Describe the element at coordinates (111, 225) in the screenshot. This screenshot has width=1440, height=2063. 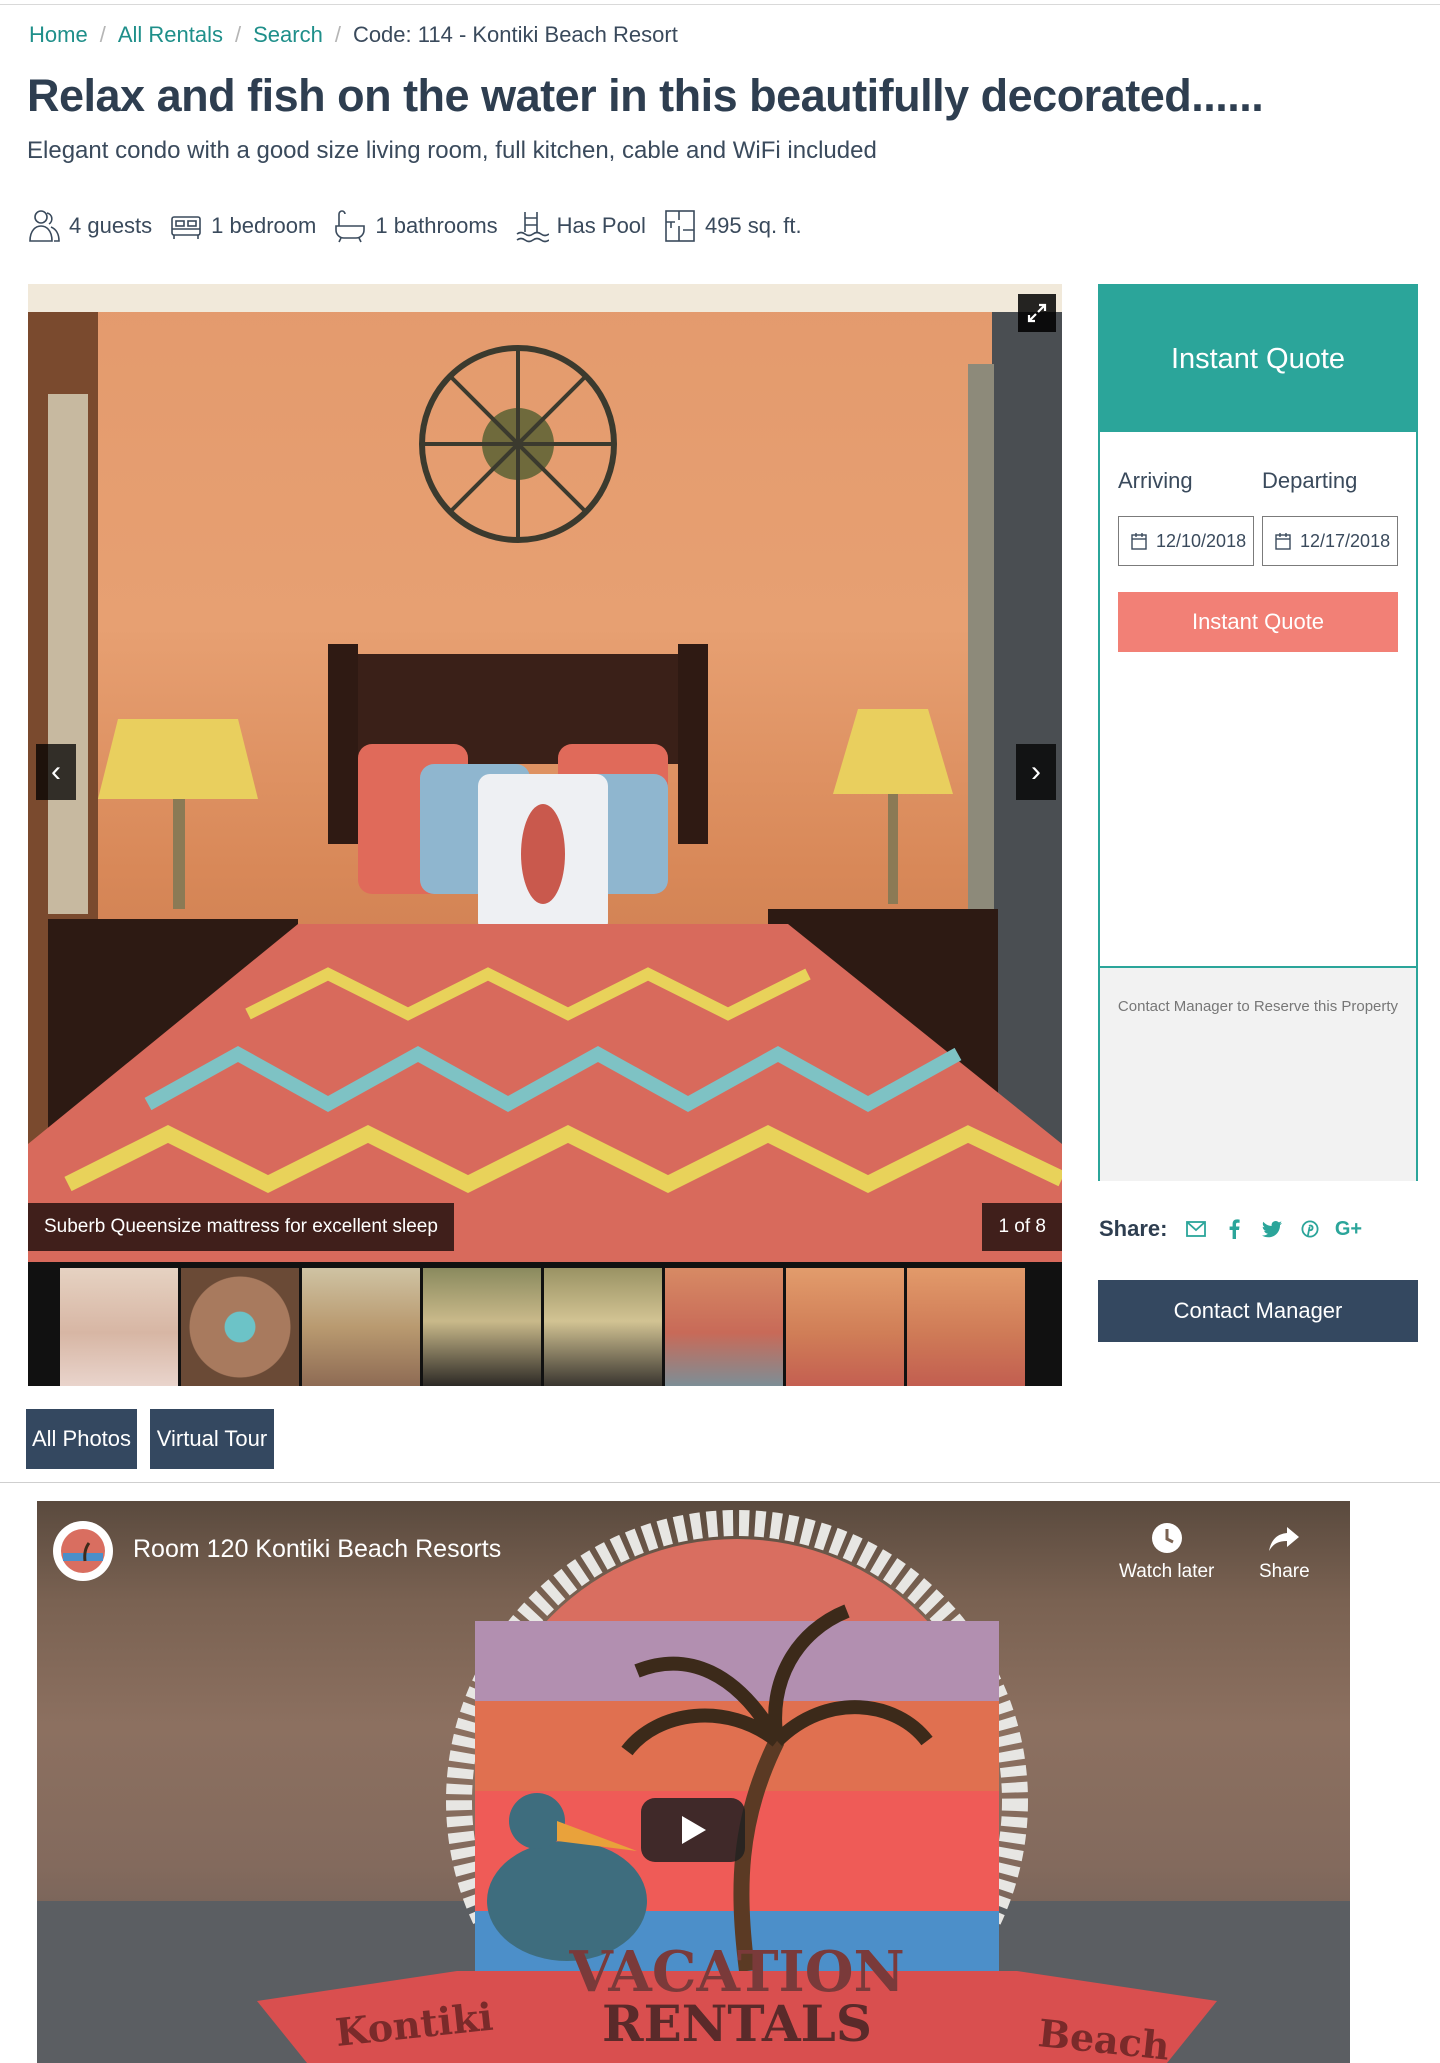
I see `amenity-label: 4 guests` at that location.